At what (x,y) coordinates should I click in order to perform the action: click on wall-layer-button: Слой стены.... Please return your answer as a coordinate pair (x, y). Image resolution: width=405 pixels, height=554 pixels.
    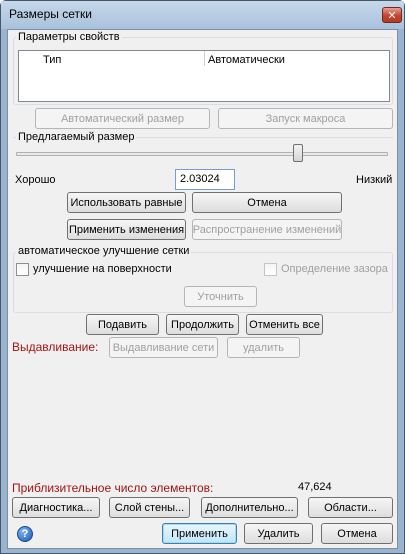
    Looking at the image, I should click on (149, 507).